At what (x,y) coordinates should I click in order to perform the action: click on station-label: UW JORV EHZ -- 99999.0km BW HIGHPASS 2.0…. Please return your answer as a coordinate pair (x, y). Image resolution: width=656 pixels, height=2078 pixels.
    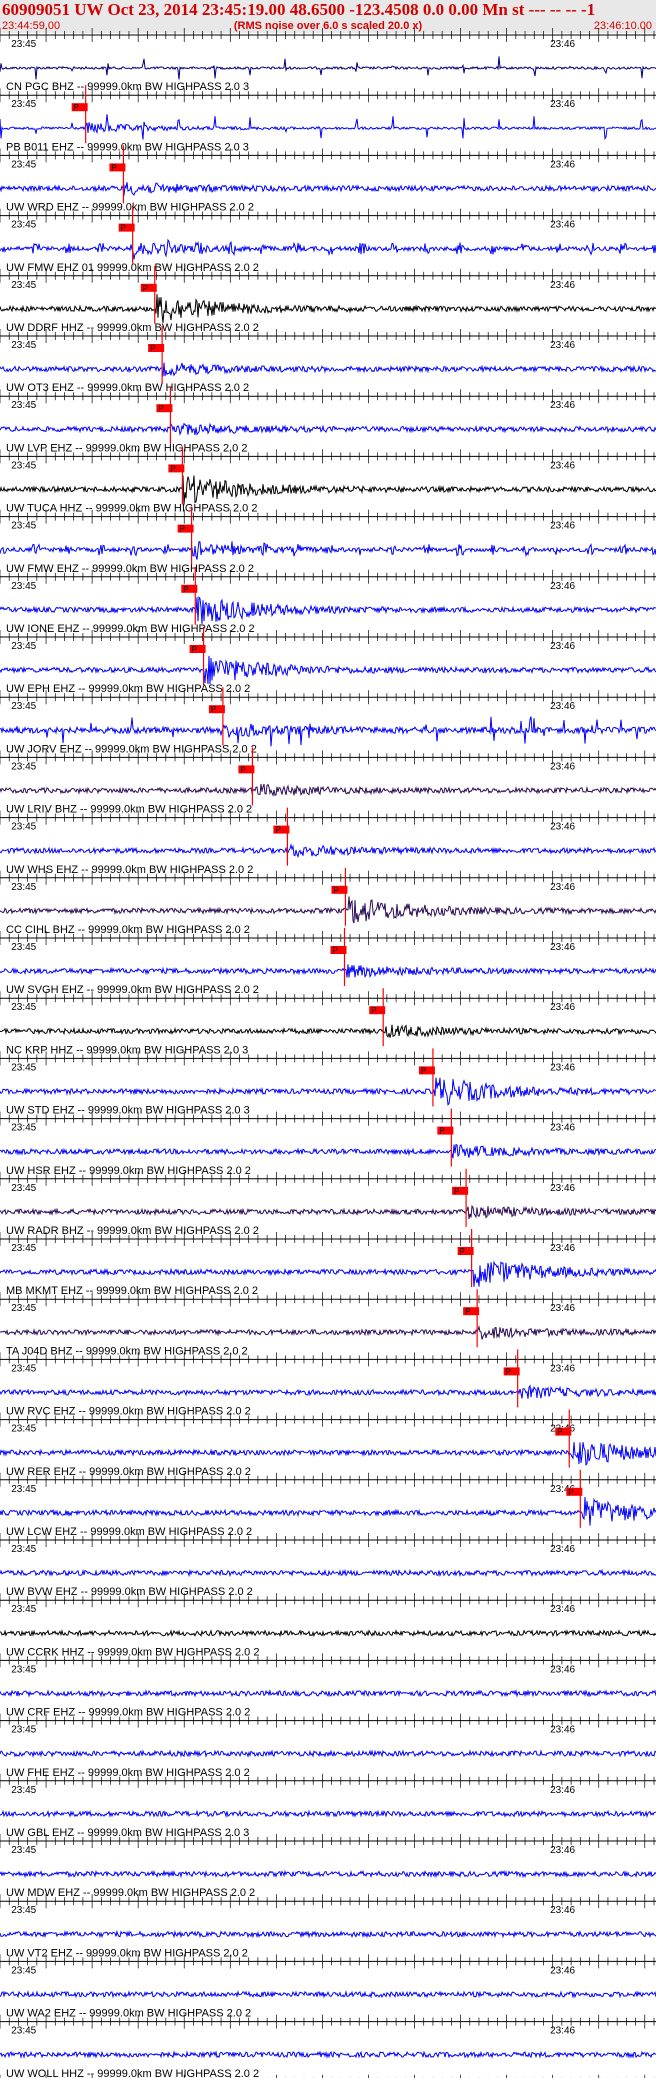
    Looking at the image, I should click on (131, 749).